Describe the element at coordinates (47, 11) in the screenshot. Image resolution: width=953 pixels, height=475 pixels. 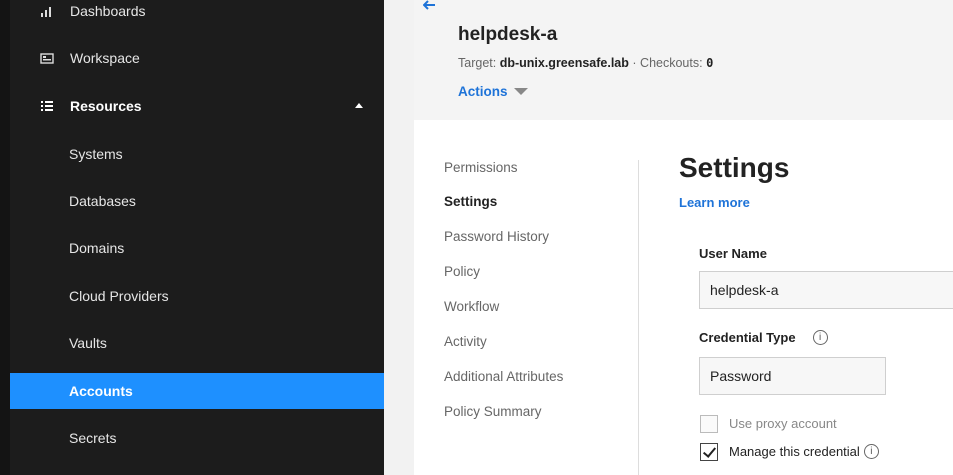
I see `bar-chart-icon` at that location.